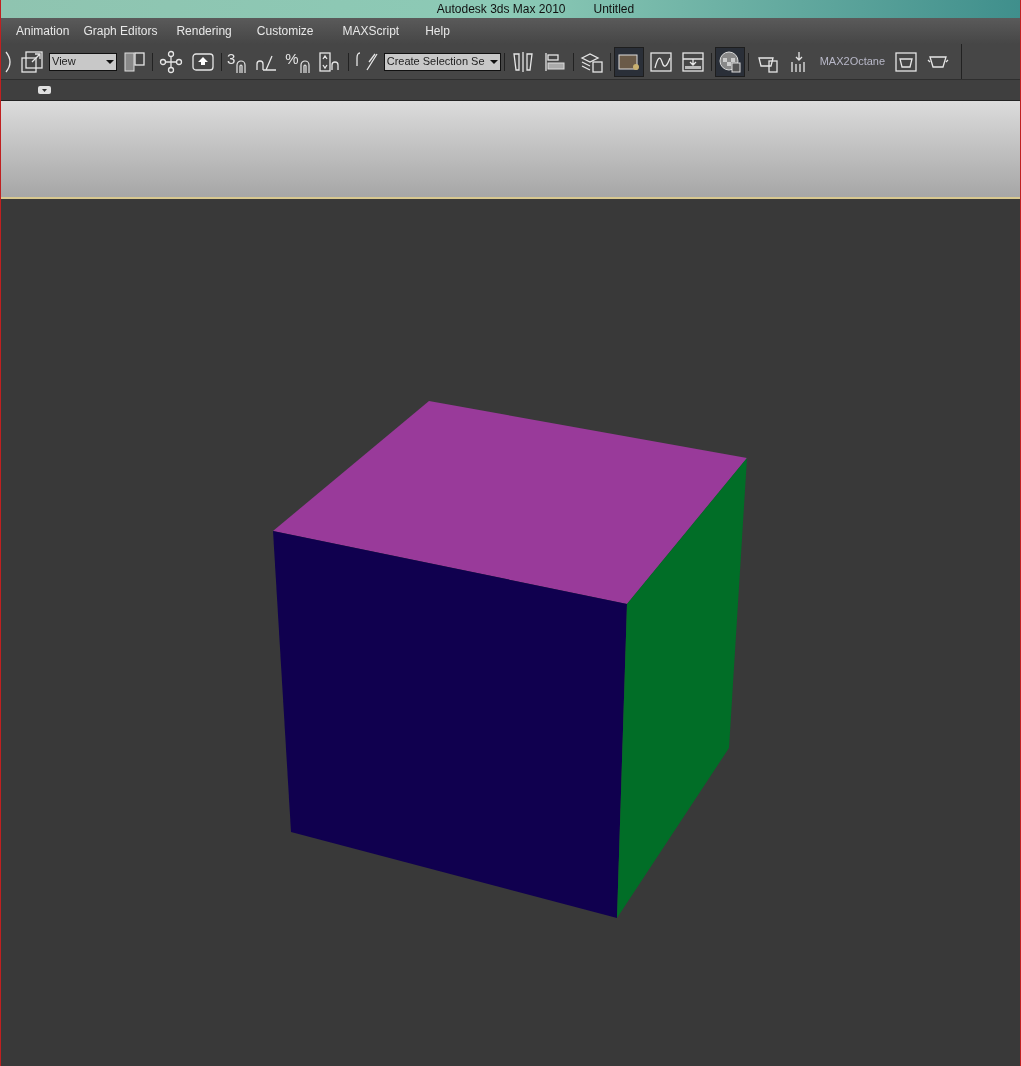  Describe the element at coordinates (216, 31) in the screenshot. I see `menu-item: Rendering` at that location.